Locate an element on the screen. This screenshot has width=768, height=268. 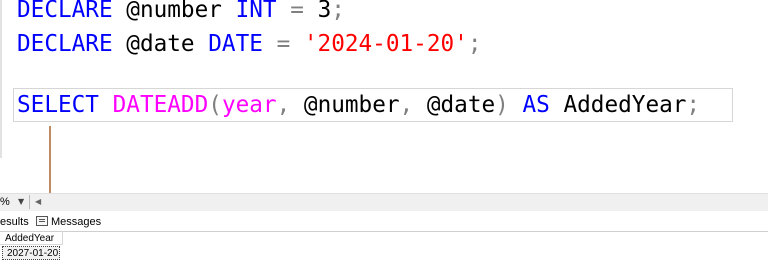
tab-messages-label: Messages is located at coordinates (76, 222).